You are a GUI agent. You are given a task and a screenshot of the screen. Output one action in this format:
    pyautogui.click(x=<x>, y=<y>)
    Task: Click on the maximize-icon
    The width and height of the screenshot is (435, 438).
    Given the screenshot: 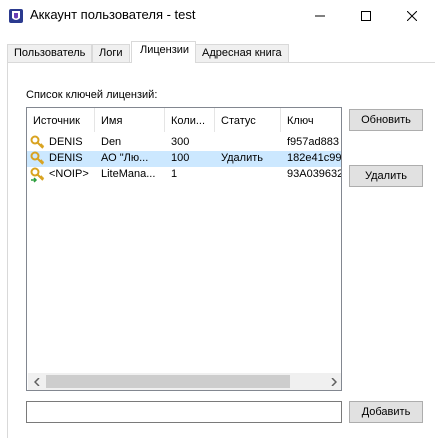 What is the action you would take?
    pyautogui.click(x=366, y=16)
    